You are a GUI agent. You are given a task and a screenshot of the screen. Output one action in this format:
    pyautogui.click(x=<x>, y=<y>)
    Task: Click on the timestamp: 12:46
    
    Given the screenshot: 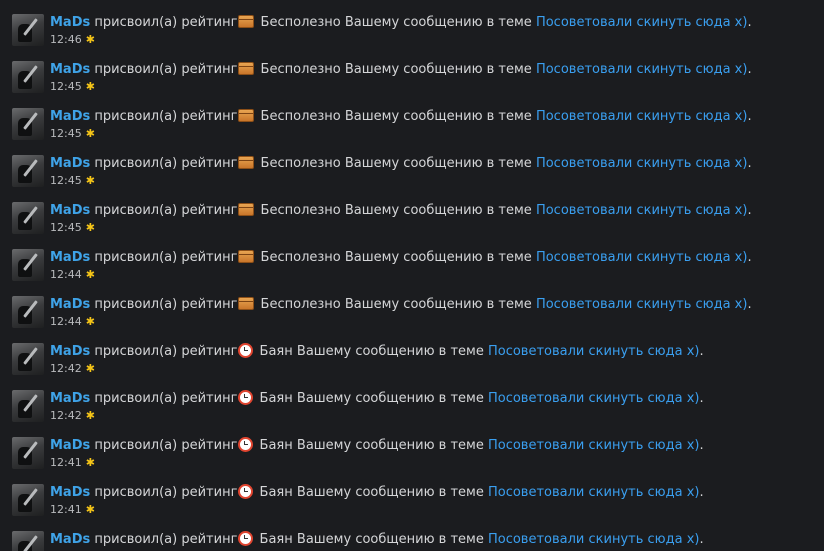 What is the action you would take?
    pyautogui.click(x=66, y=39)
    